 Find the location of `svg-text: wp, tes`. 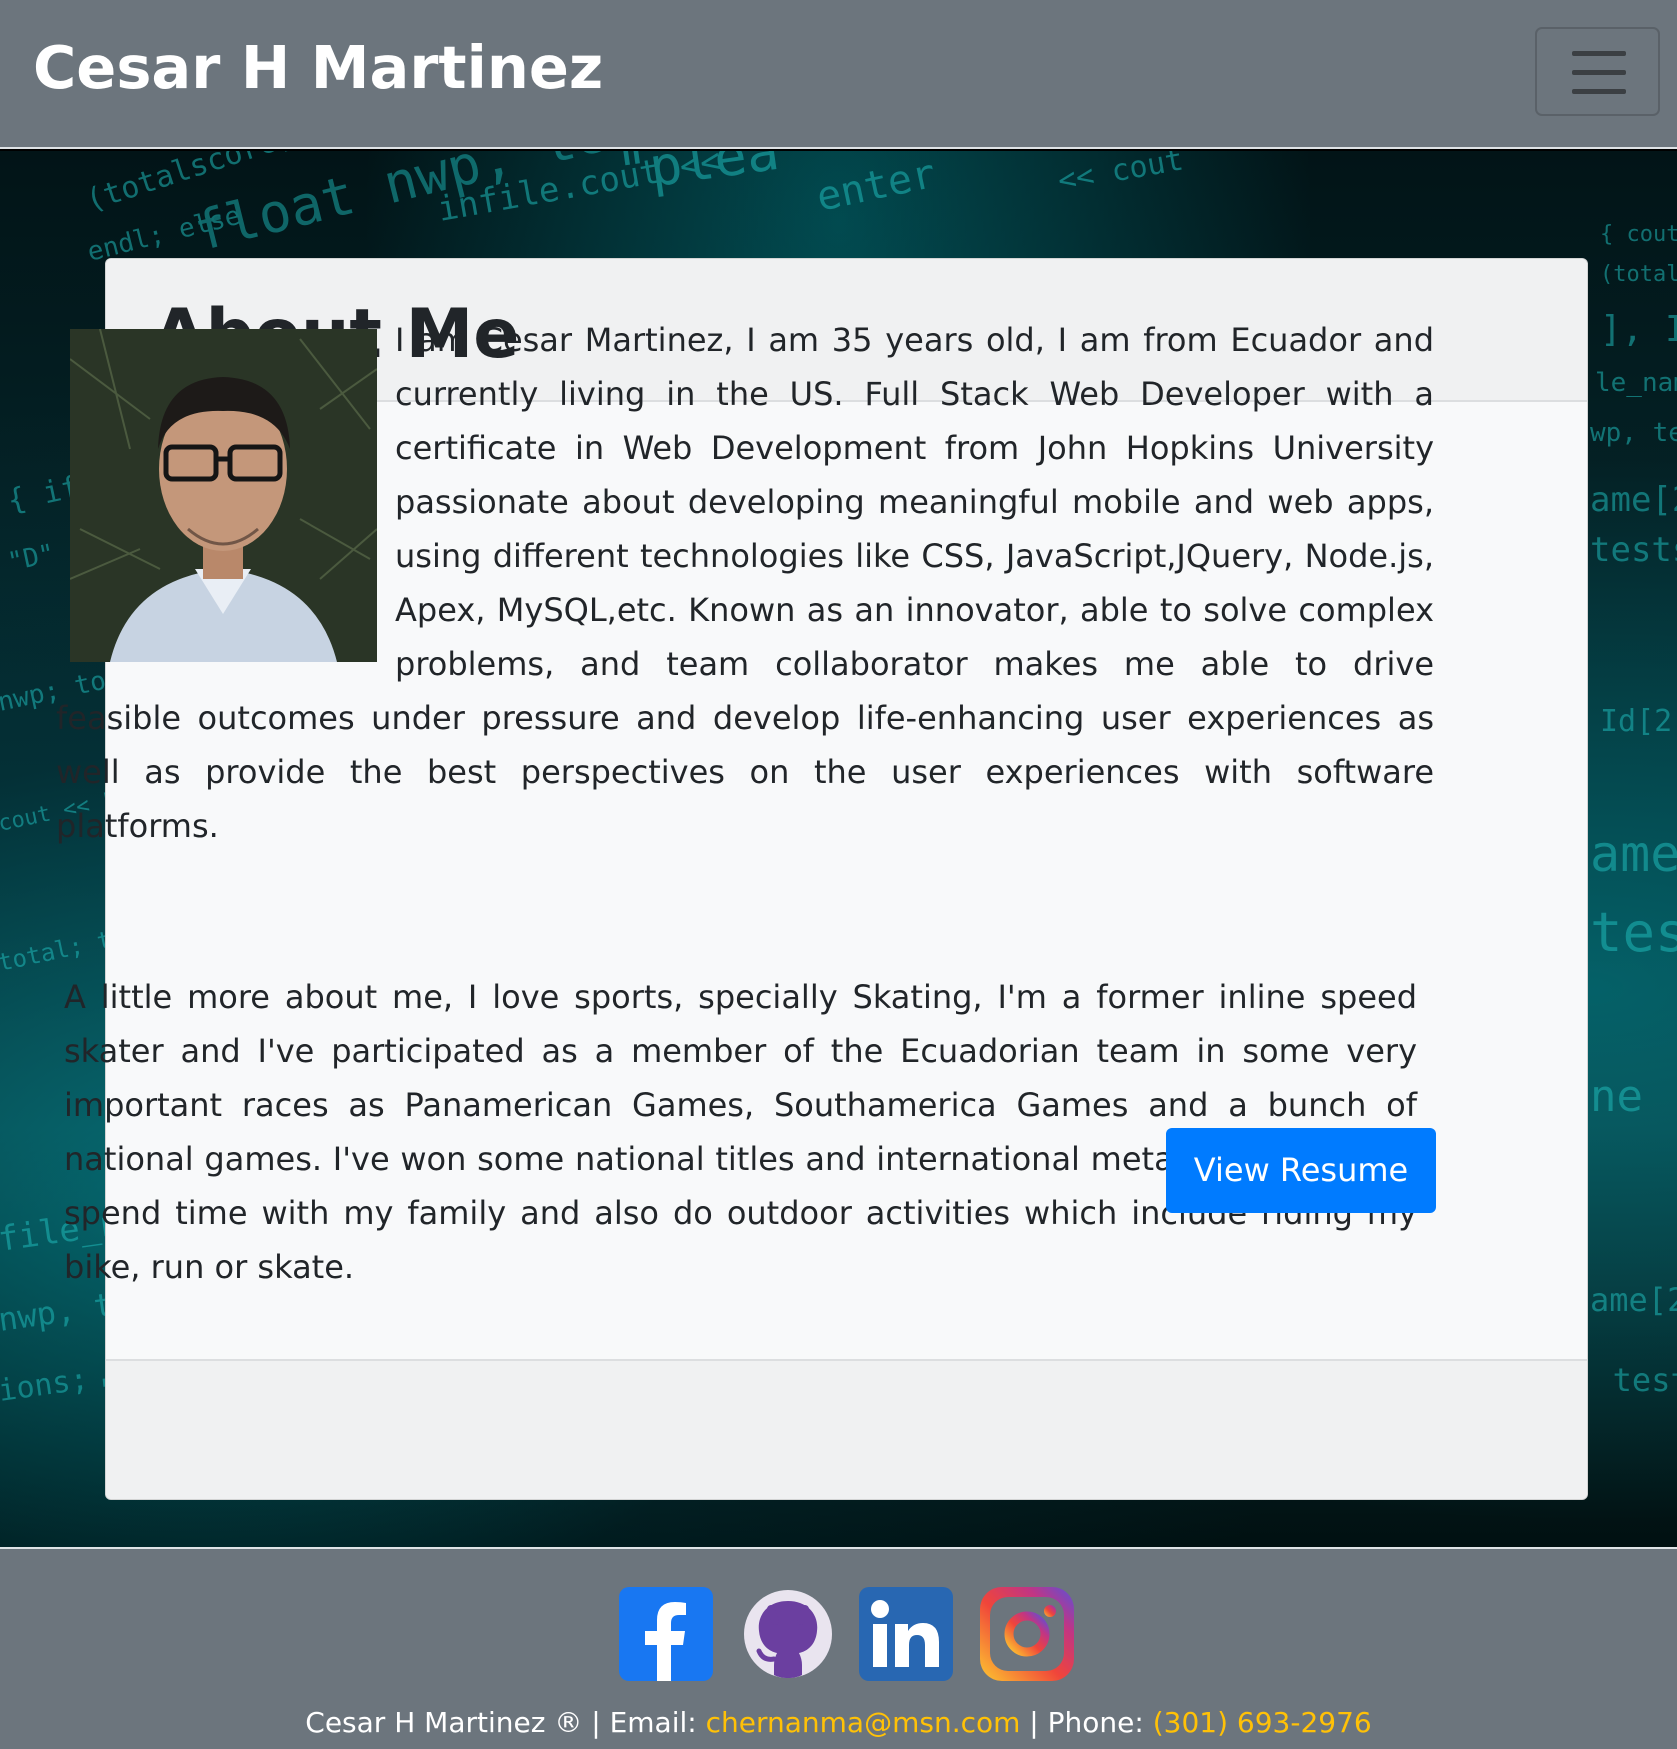

svg-text: wp, tes is located at coordinates (1633, 433).